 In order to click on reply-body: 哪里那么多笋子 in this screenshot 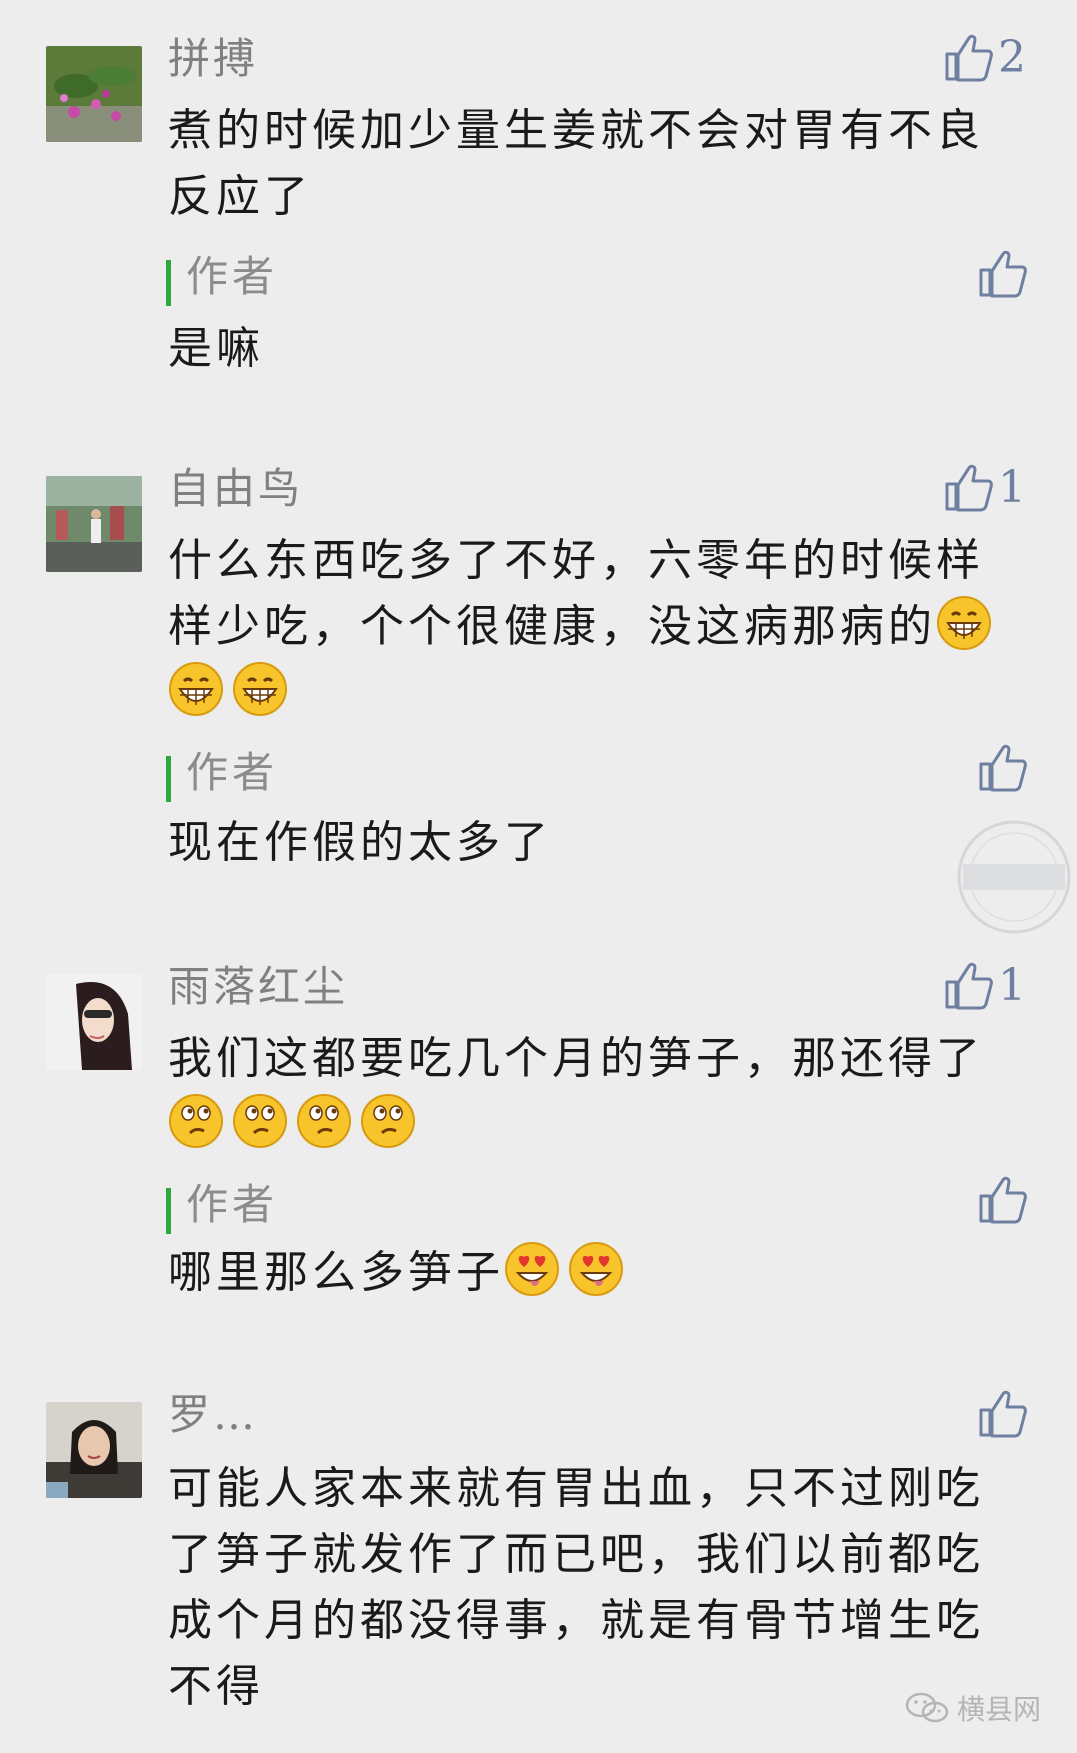, I will do `click(599, 1273)`.